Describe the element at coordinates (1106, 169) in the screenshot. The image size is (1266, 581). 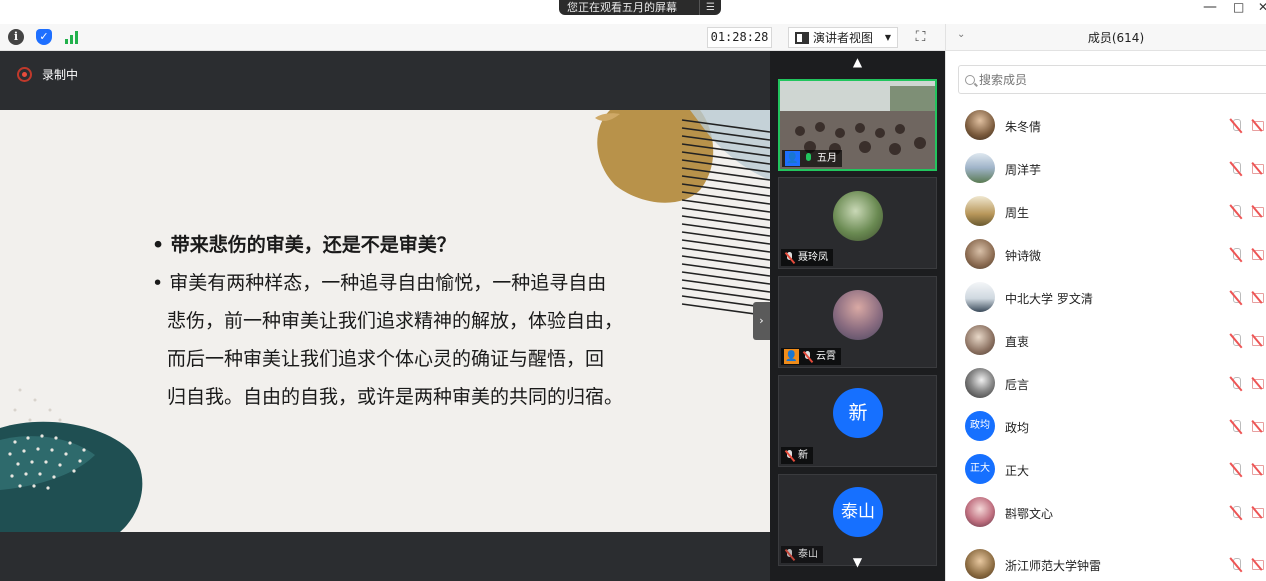
I see `member-row: 周洋芋` at that location.